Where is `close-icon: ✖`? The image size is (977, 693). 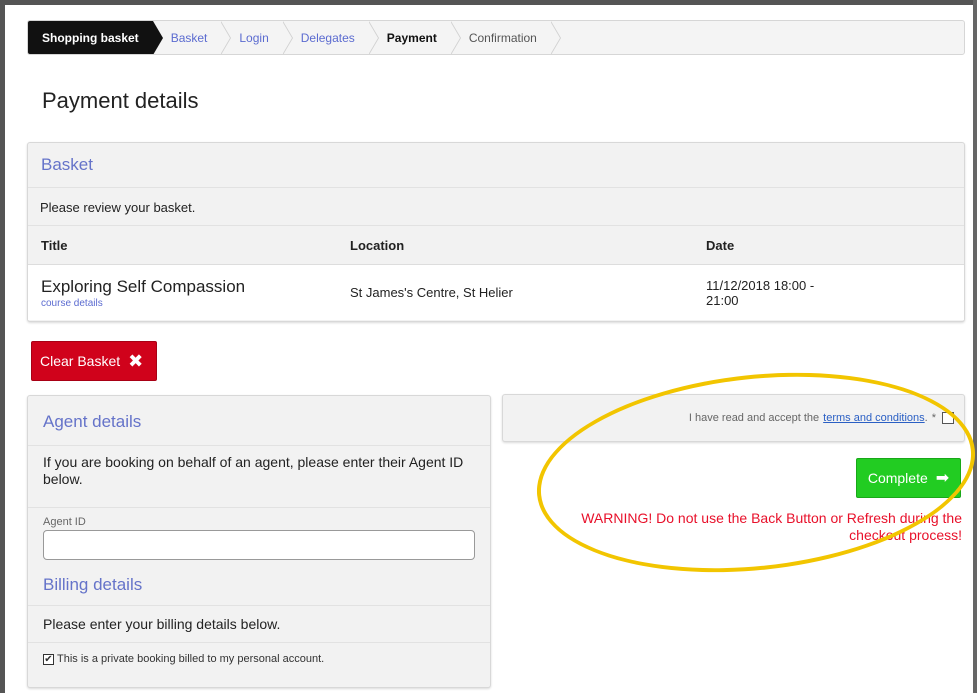 close-icon: ✖ is located at coordinates (135, 361).